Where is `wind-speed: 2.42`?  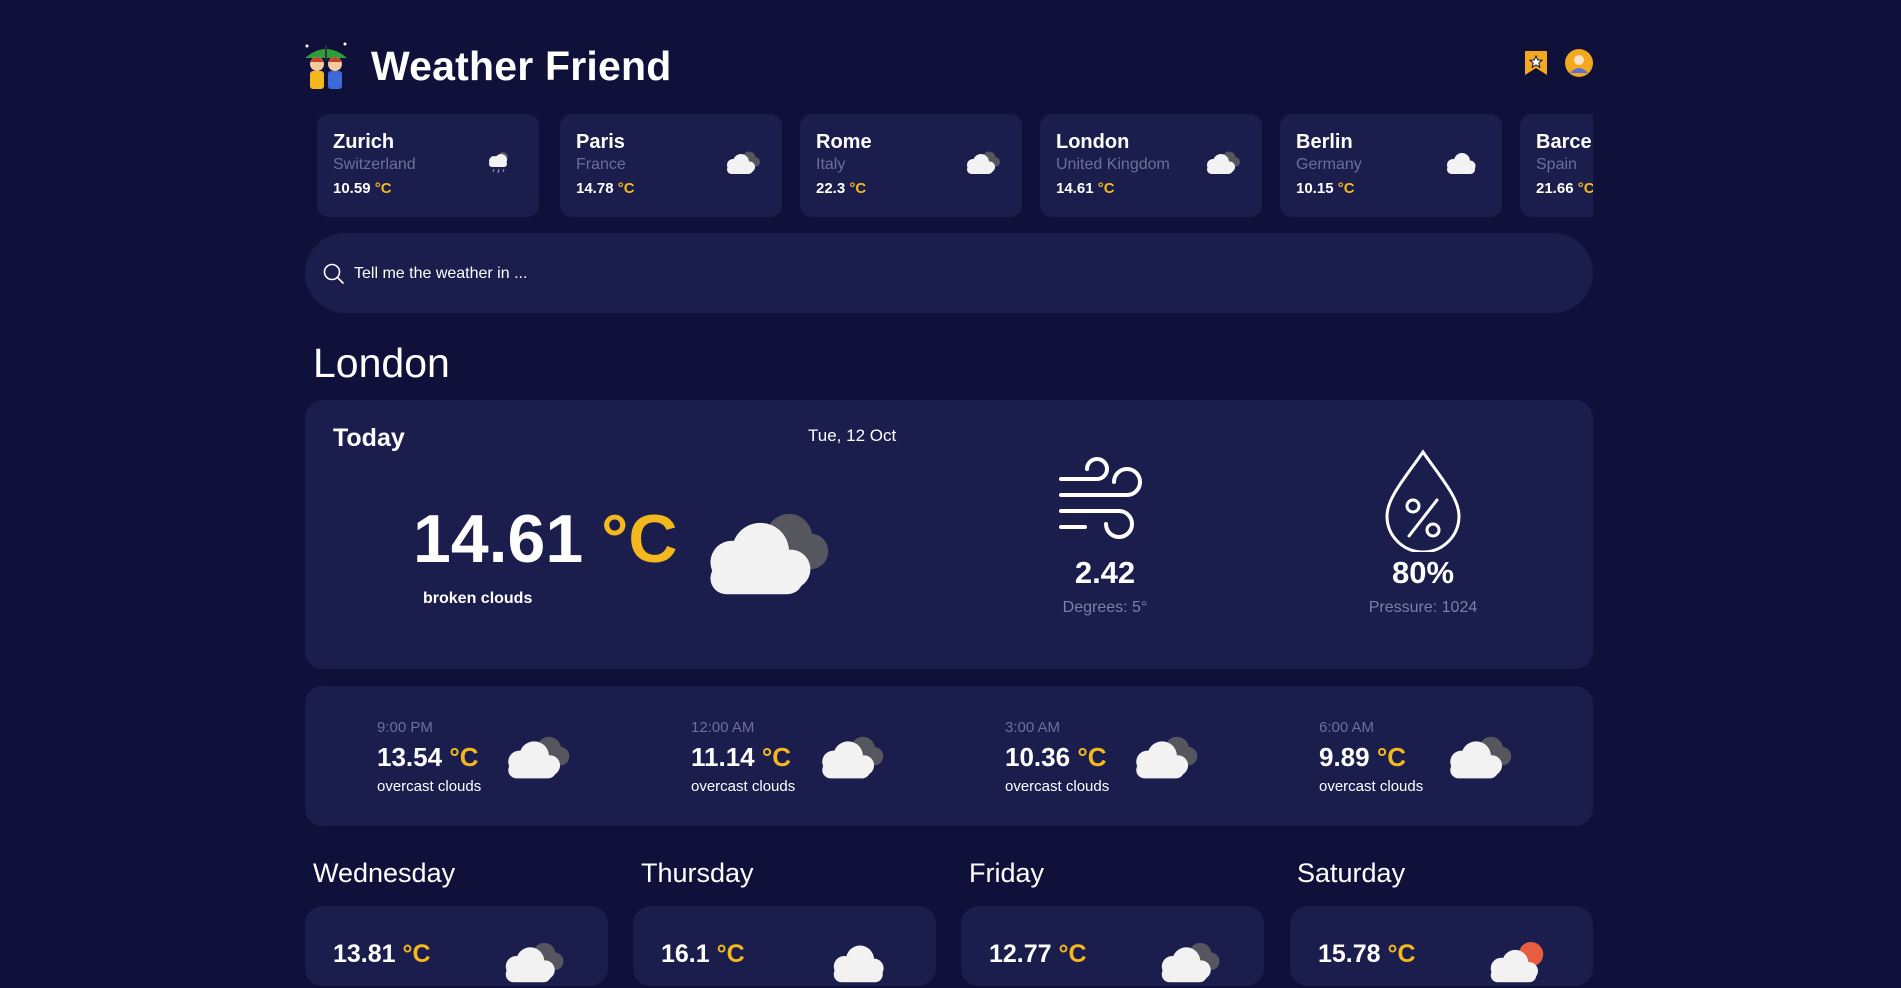
wind-speed: 2.42 is located at coordinates (1105, 572).